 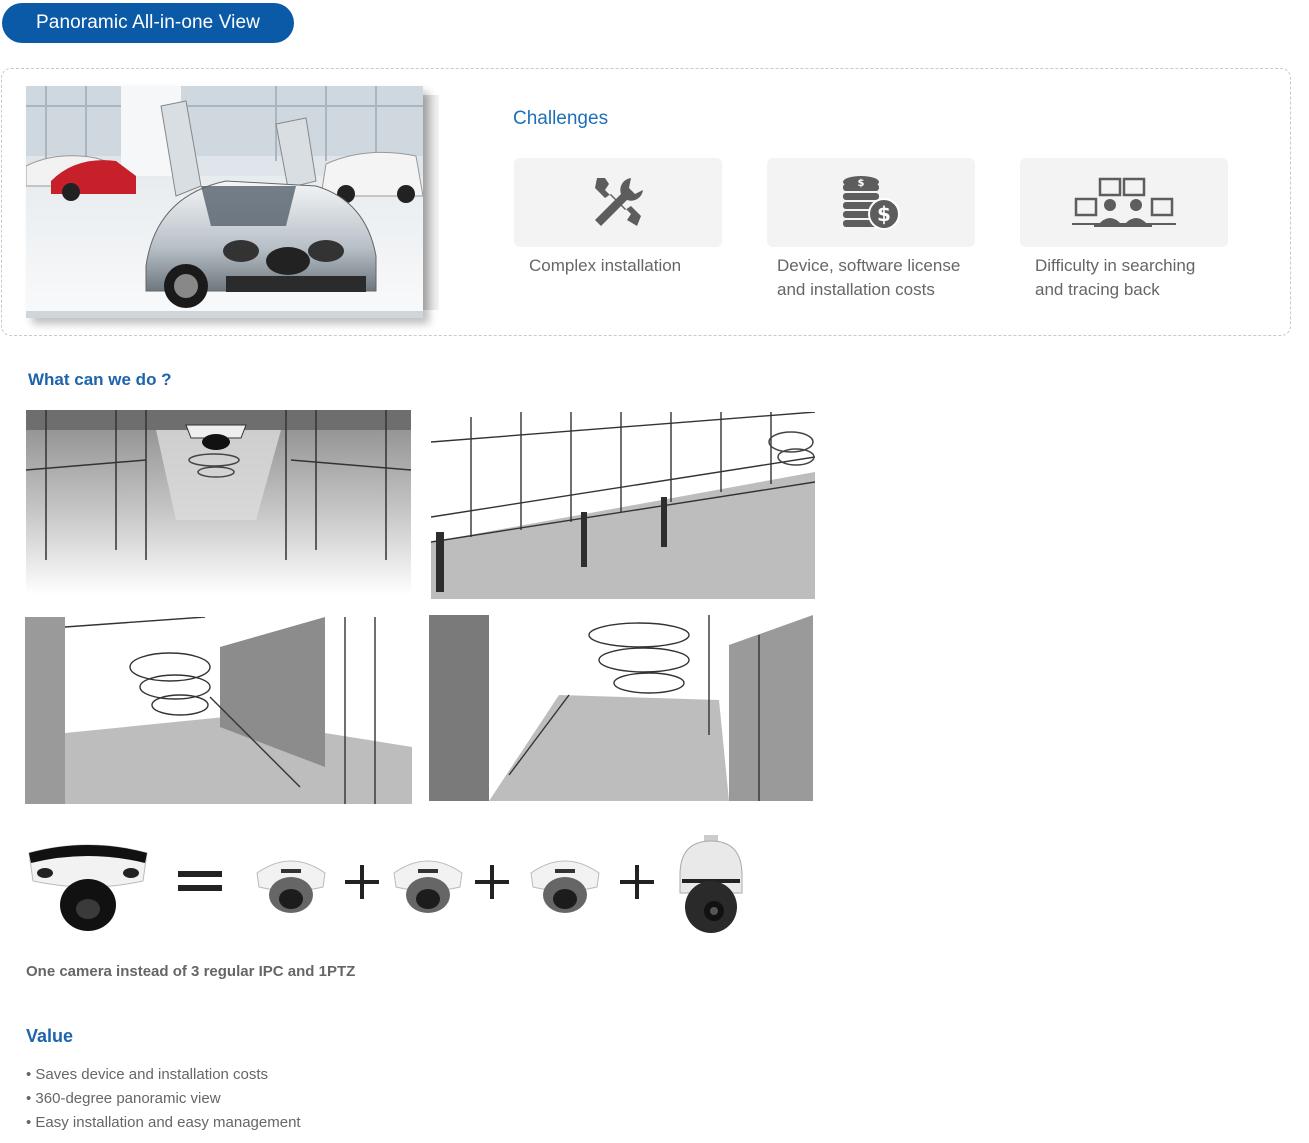 I want to click on panoramic-camera-icon, so click(x=88, y=887).